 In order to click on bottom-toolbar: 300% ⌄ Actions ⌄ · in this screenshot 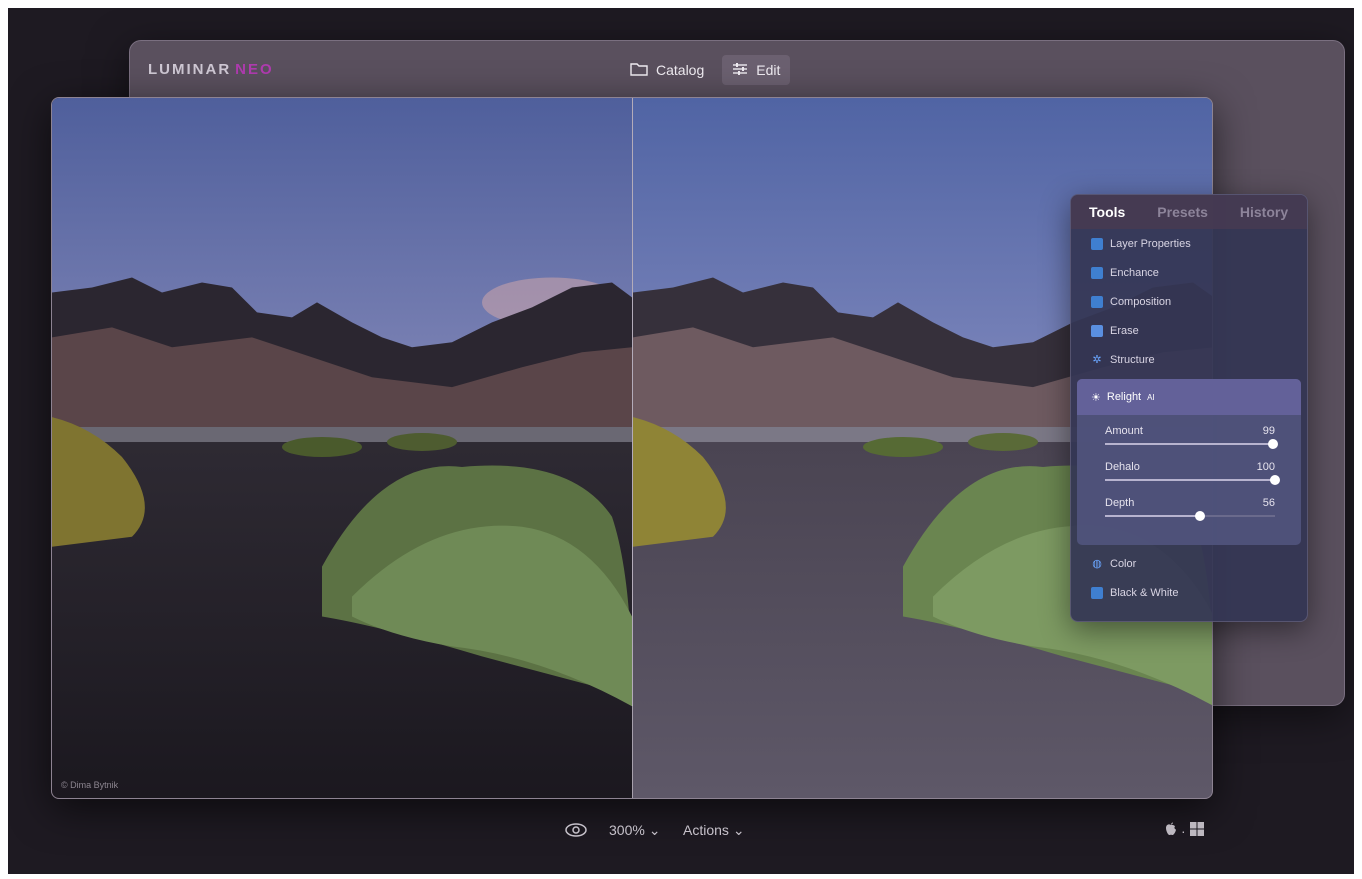, I will do `click(681, 831)`.